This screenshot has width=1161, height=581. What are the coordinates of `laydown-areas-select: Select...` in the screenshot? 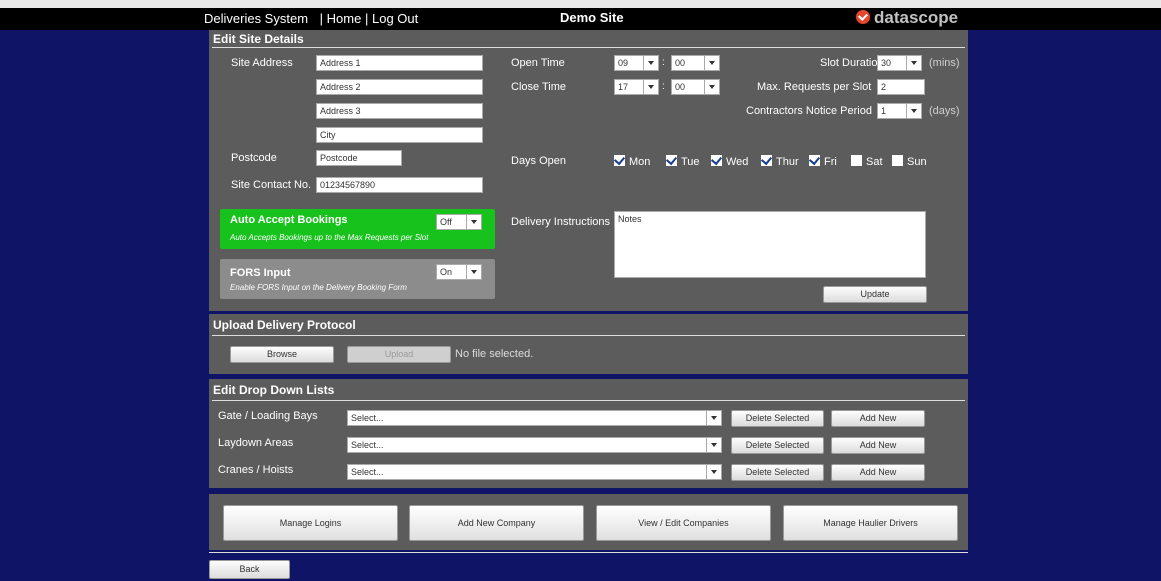 It's located at (534, 445).